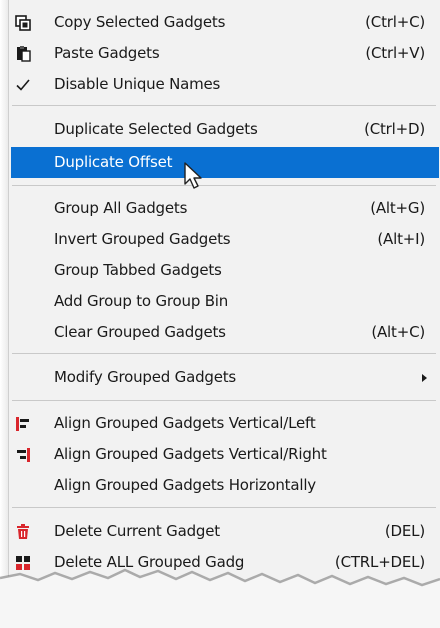  I want to click on mouse-cursor-icon, so click(196, 179).